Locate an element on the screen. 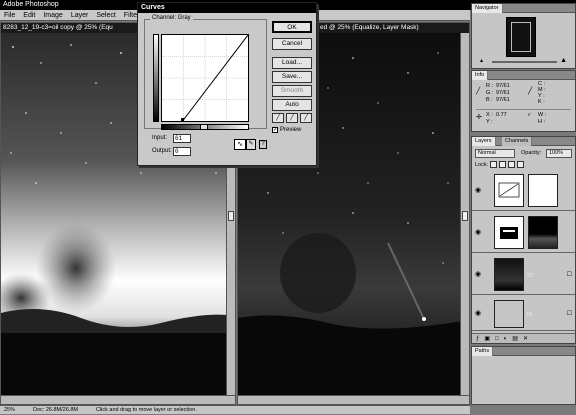 The image size is (576, 415). equalize-adjustment-thumbnail is located at coordinates (509, 232).